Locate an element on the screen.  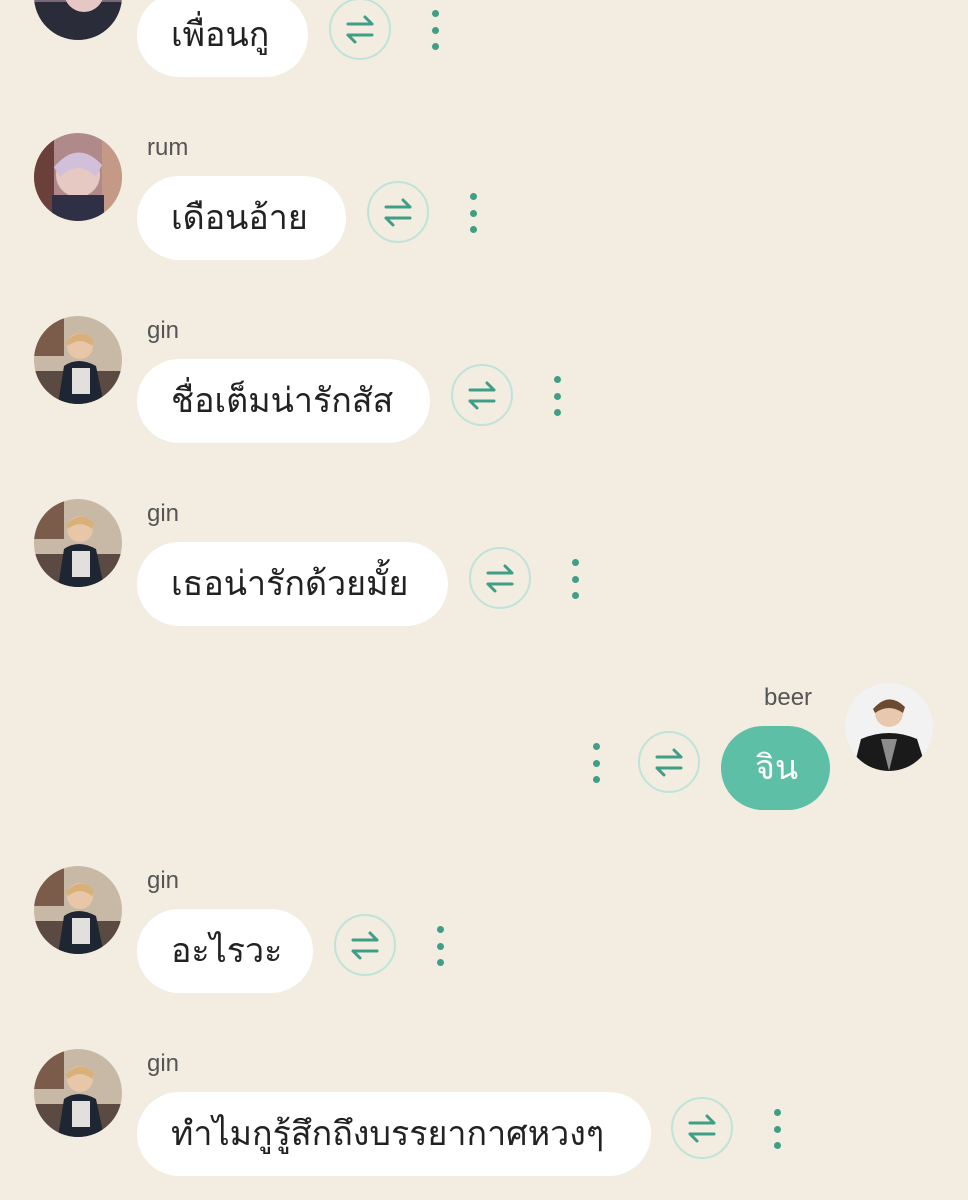
message-bubble: จิน is located at coordinates (775, 768).